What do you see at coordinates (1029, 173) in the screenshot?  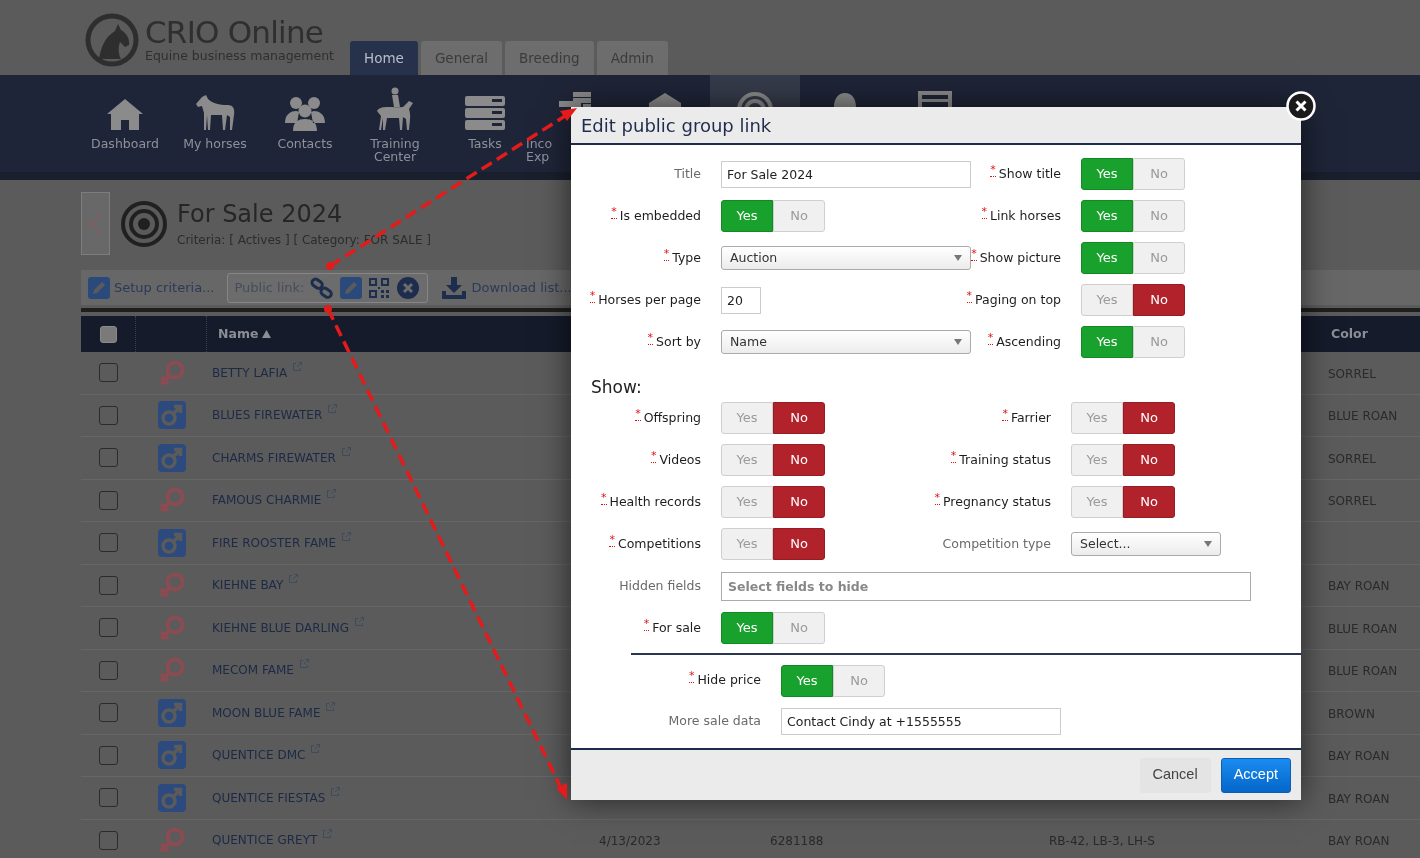 I see `field-label: Show title` at bounding box center [1029, 173].